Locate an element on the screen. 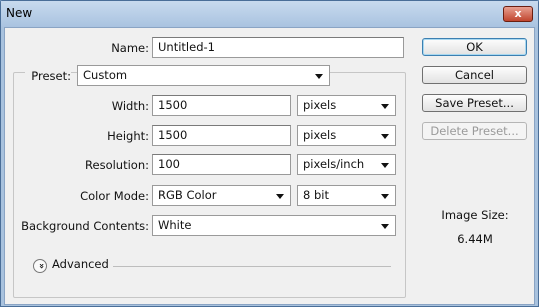 This screenshot has height=307, width=539. resolution-unit-select: pixels/inch is located at coordinates (346, 164).